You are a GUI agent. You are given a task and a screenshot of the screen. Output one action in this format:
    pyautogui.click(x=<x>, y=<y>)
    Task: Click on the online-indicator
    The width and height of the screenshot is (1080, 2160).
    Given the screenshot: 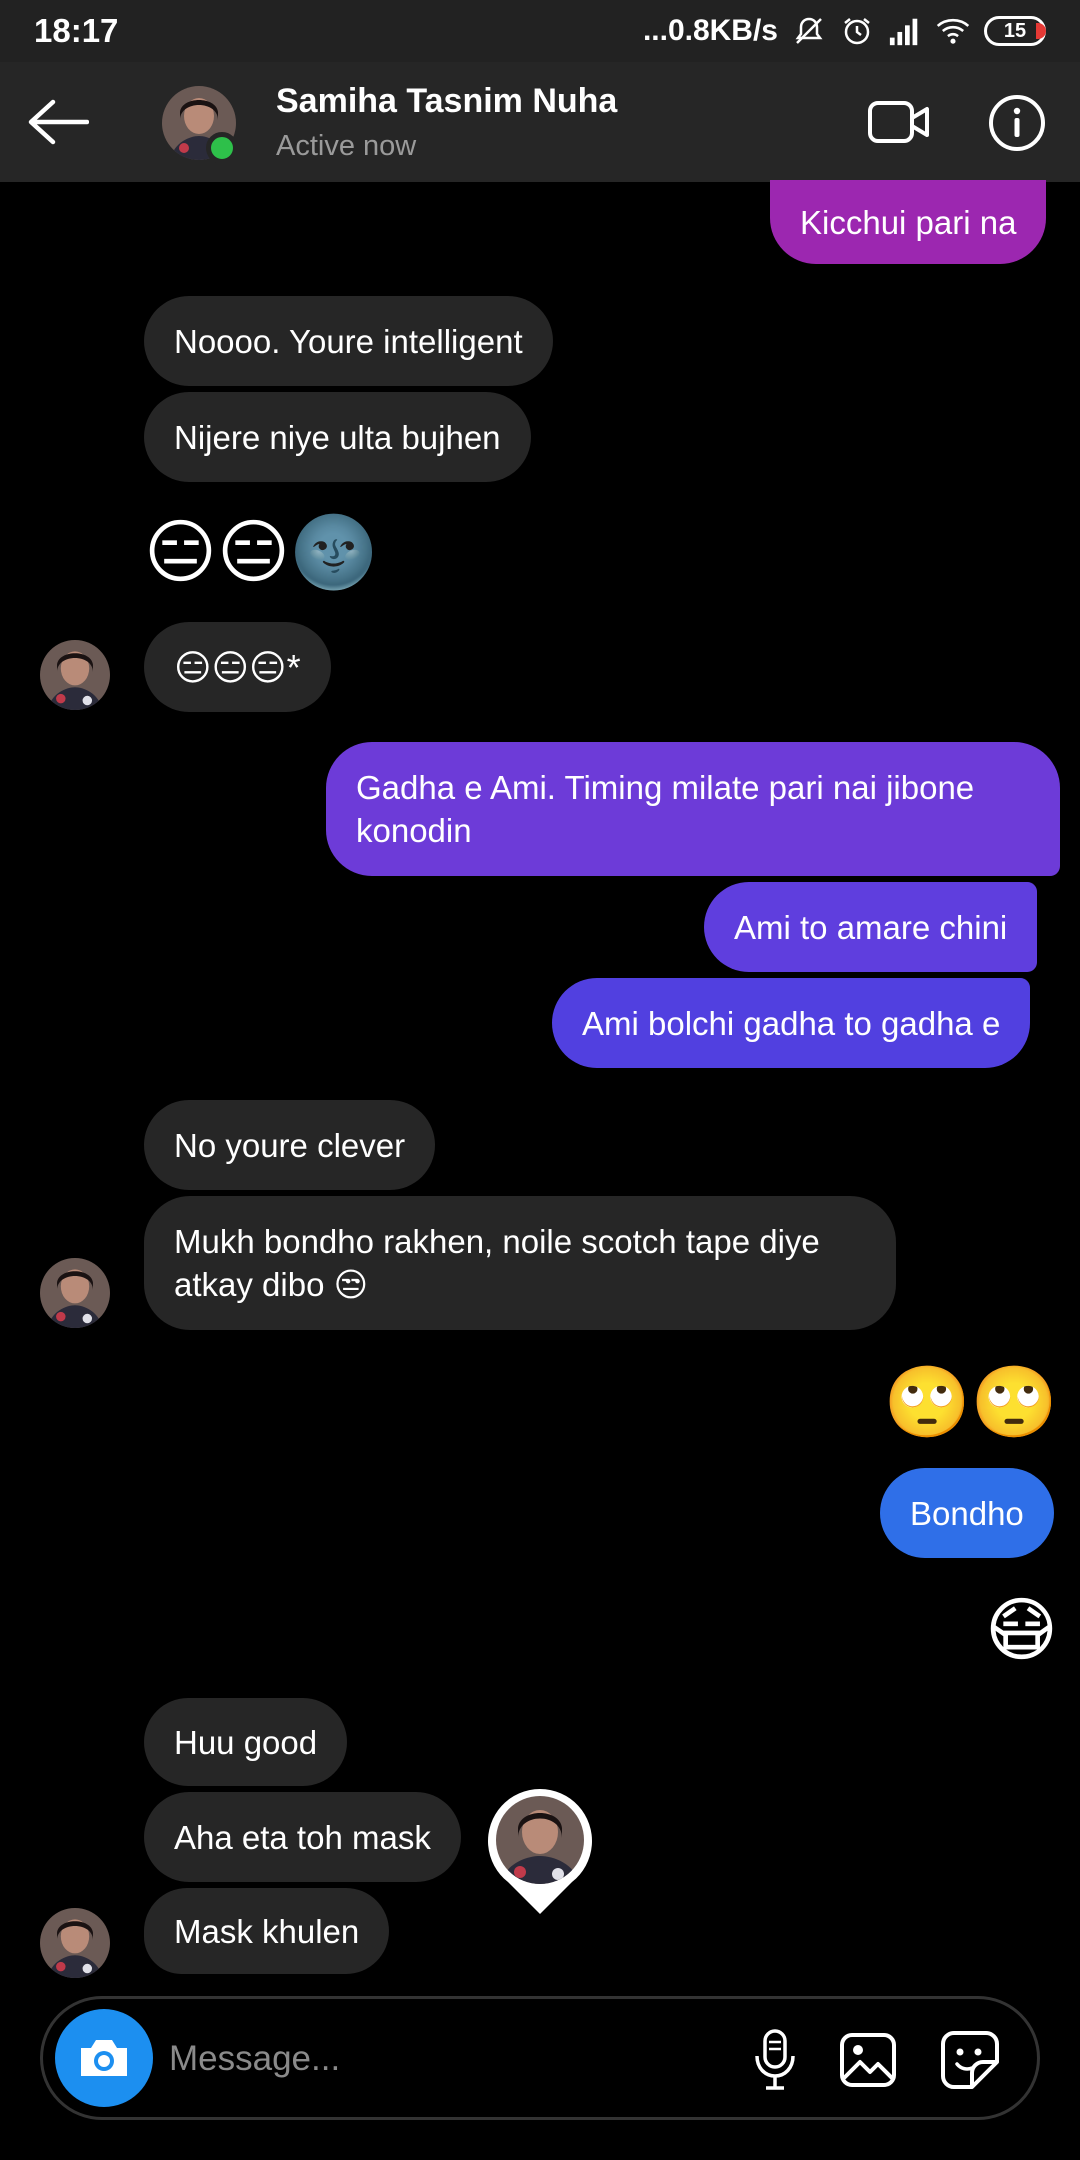 What is the action you would take?
    pyautogui.click(x=222, y=148)
    